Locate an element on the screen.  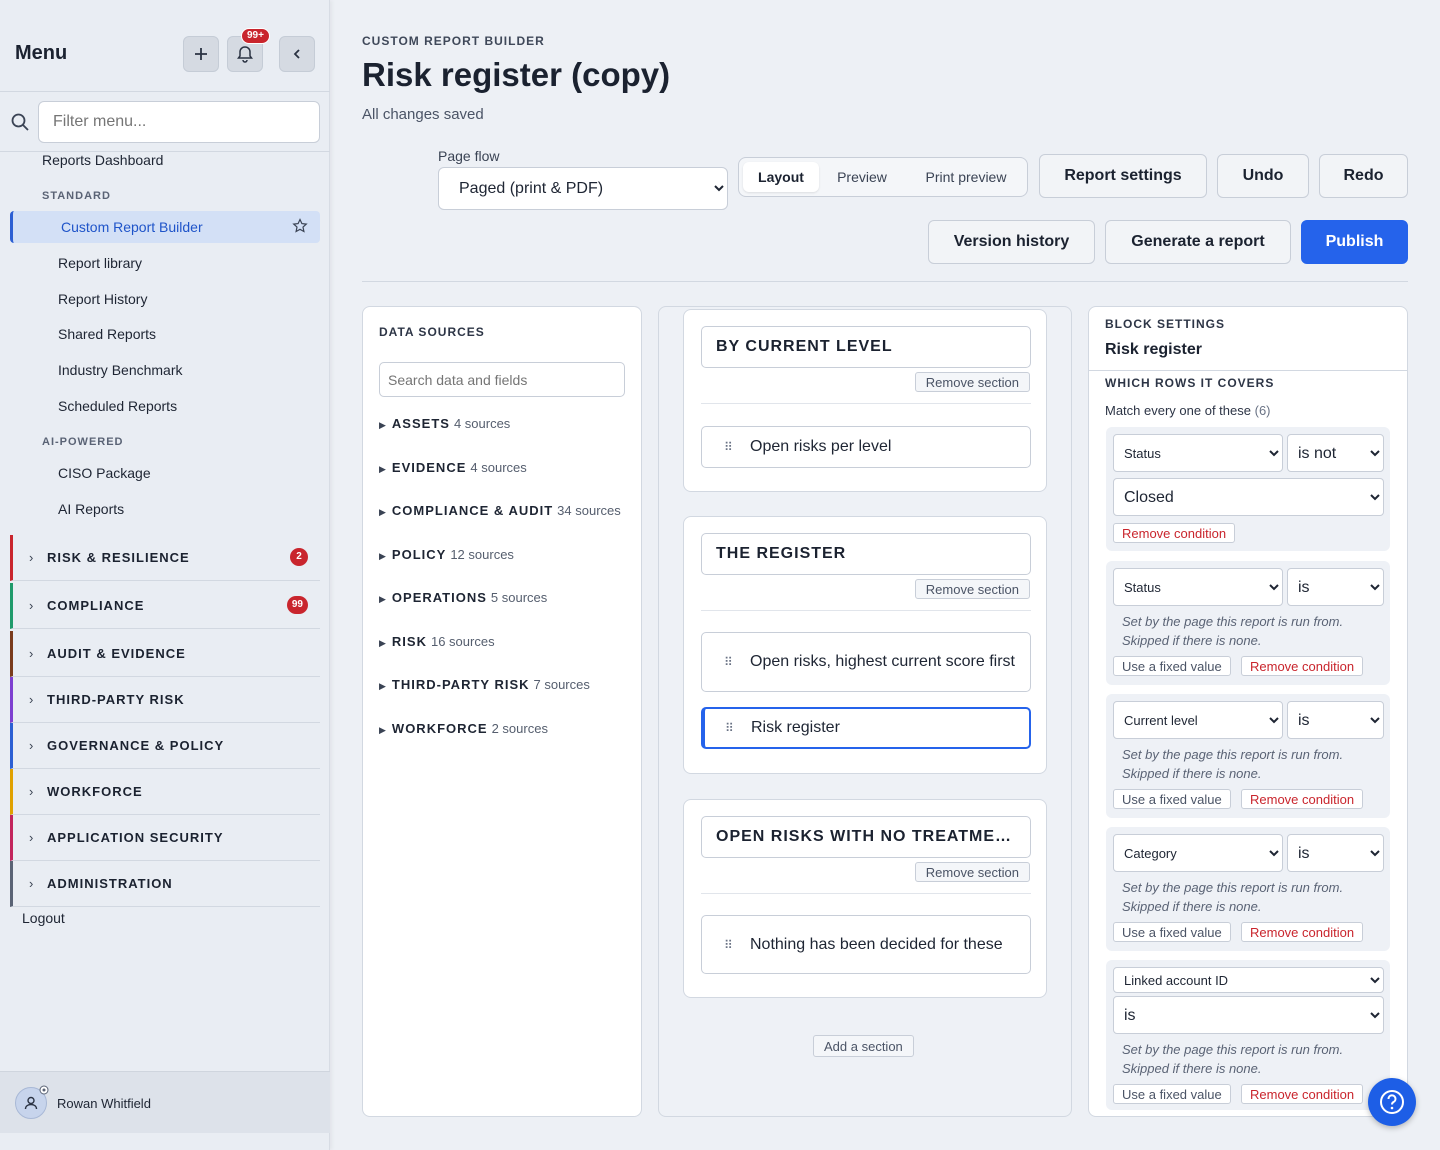
sidebar-item-report-history: Report History is located at coordinates (102, 299).